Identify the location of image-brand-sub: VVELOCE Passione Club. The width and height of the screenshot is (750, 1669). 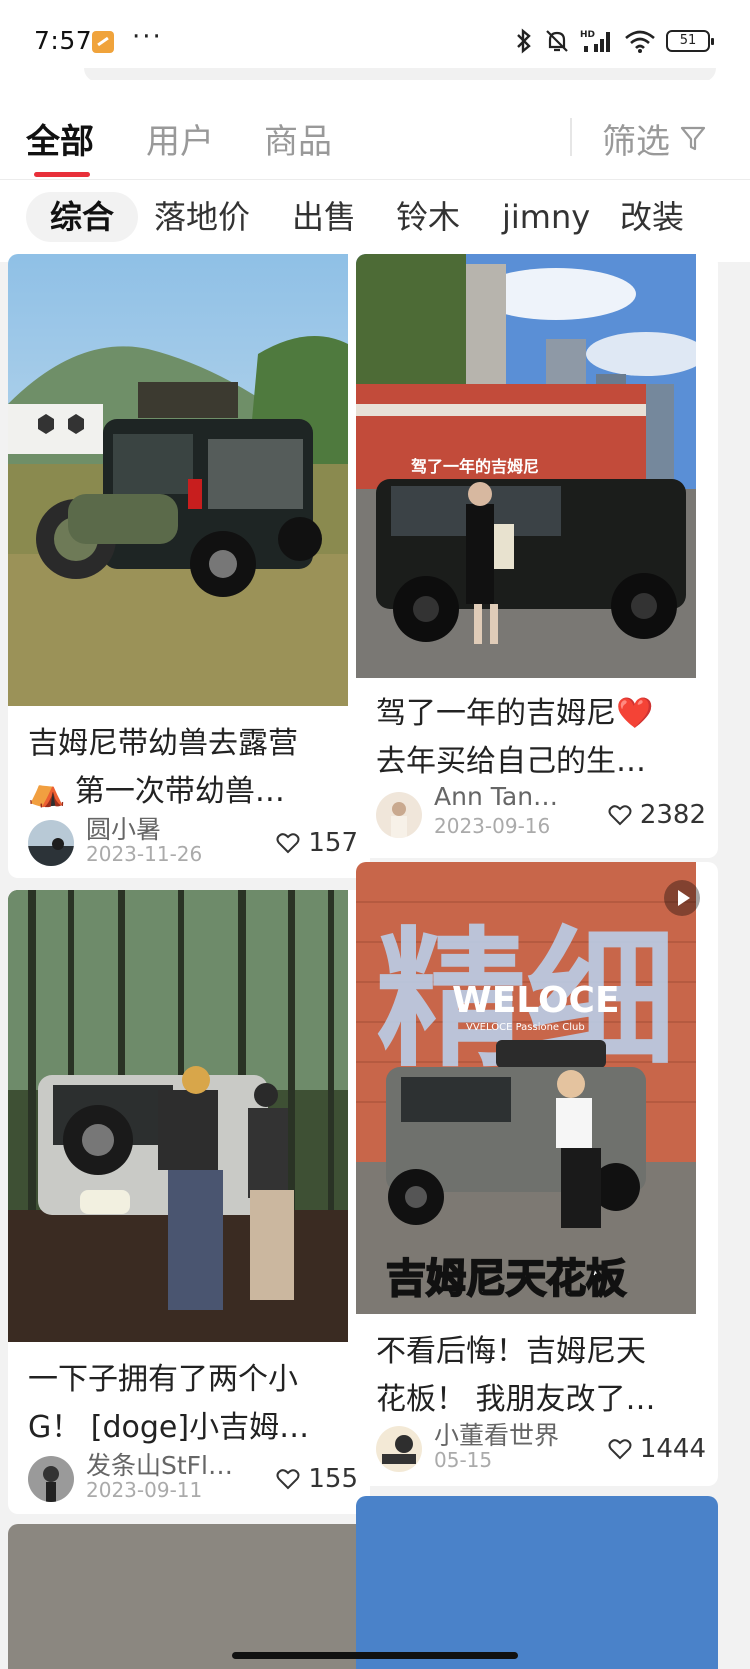
(525, 1027).